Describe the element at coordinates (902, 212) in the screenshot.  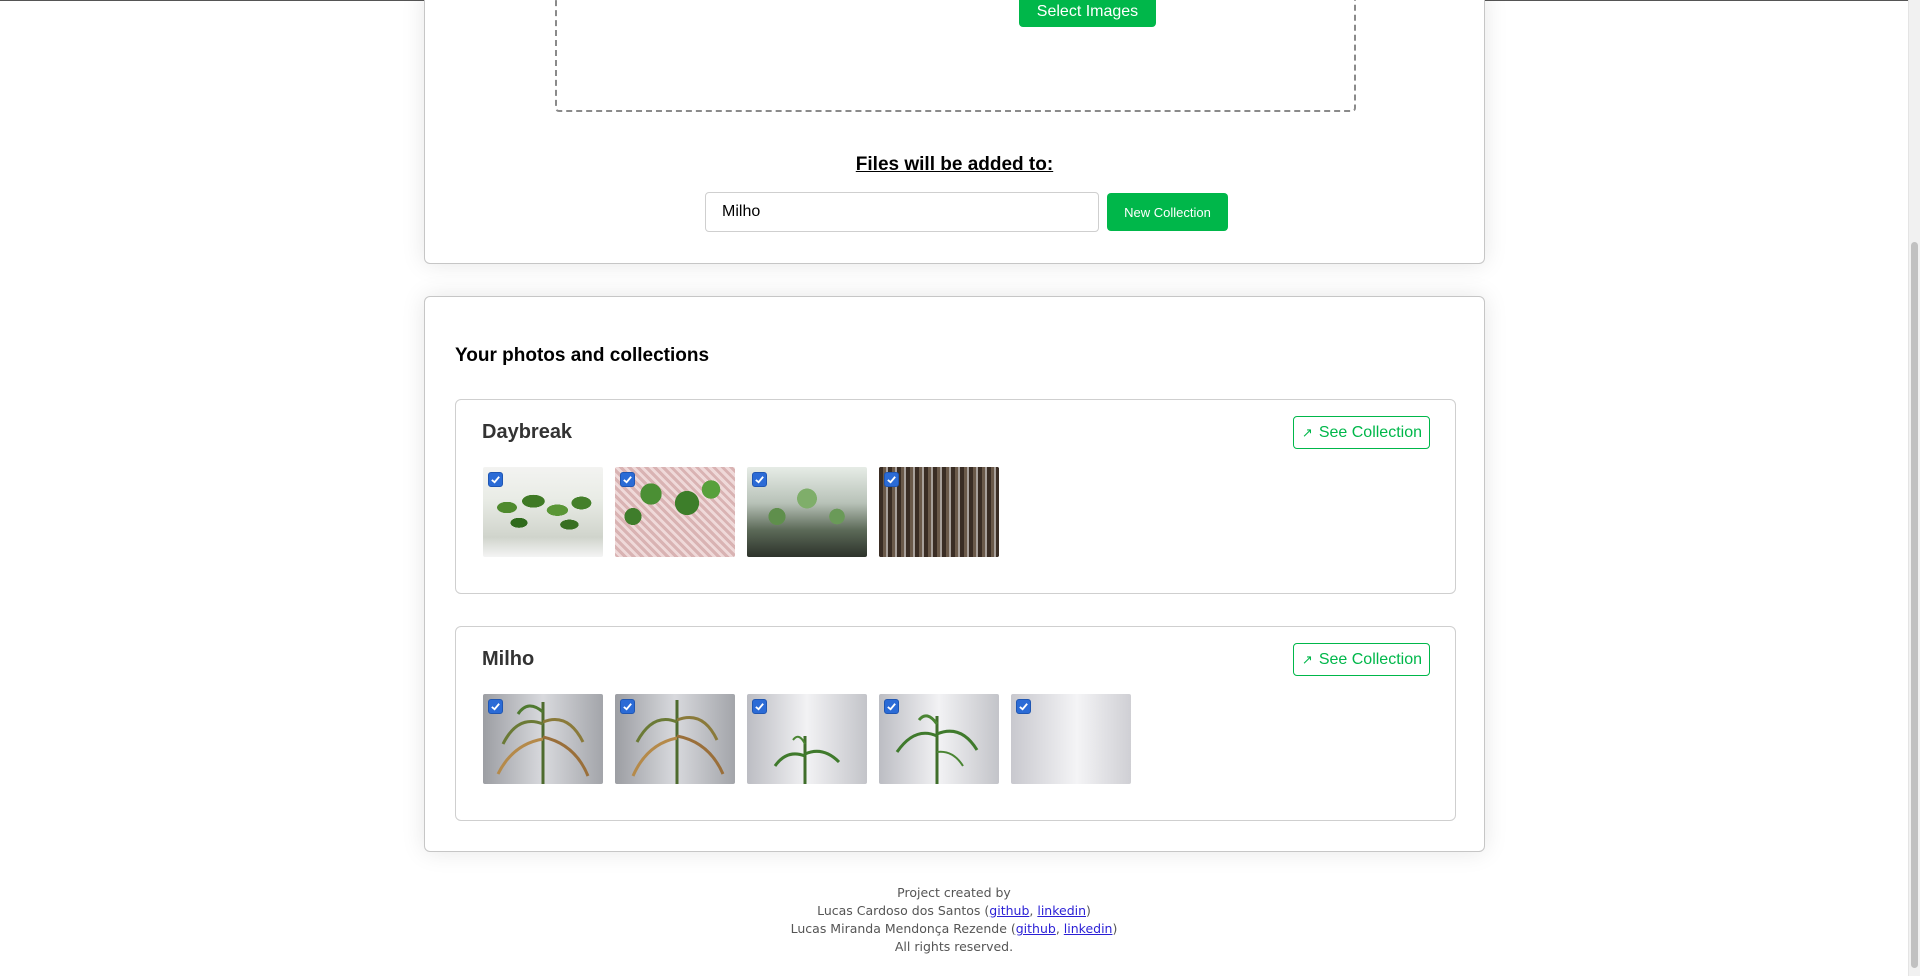
I see `collection-select: Milho` at that location.